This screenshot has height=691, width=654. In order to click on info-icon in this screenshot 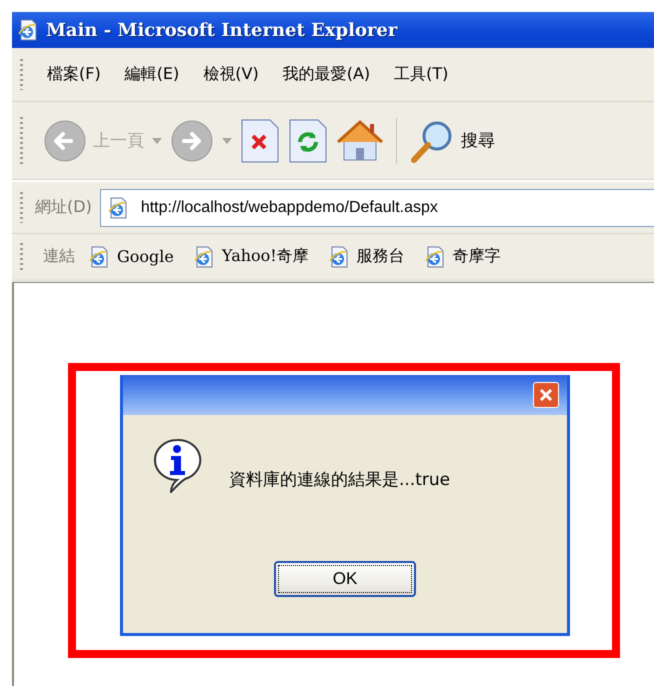, I will do `click(177, 465)`.